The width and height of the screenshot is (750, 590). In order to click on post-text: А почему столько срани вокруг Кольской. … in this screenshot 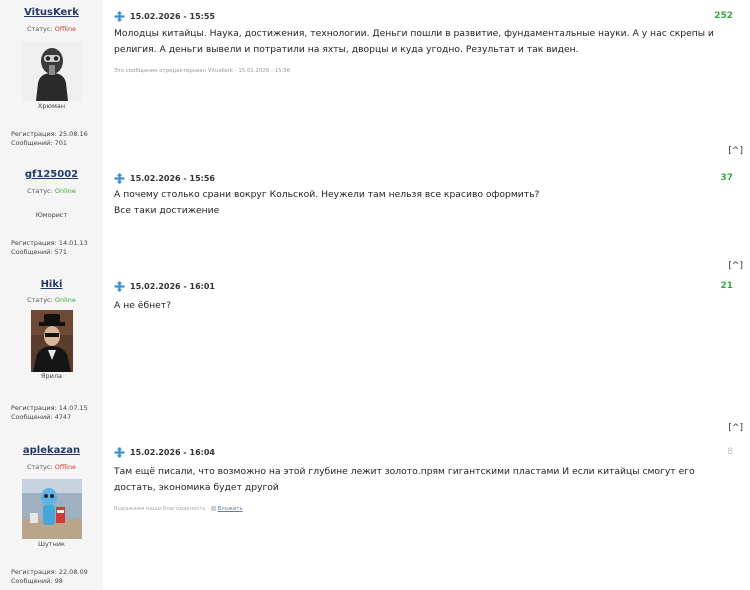, I will do `click(419, 202)`.